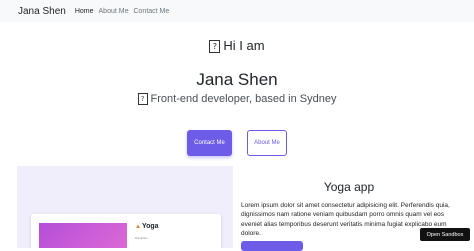 This screenshot has height=251, width=474. I want to click on hero-greeting: ? Hi I am, so click(237, 46).